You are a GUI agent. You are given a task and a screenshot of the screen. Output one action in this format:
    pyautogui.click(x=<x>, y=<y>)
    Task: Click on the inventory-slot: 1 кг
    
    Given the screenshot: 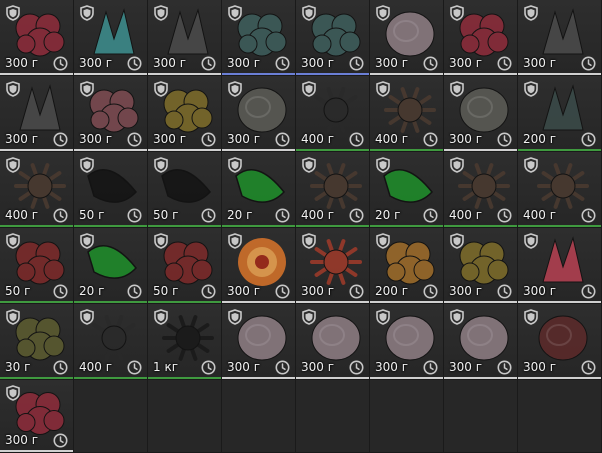 What is the action you would take?
    pyautogui.click(x=185, y=342)
    